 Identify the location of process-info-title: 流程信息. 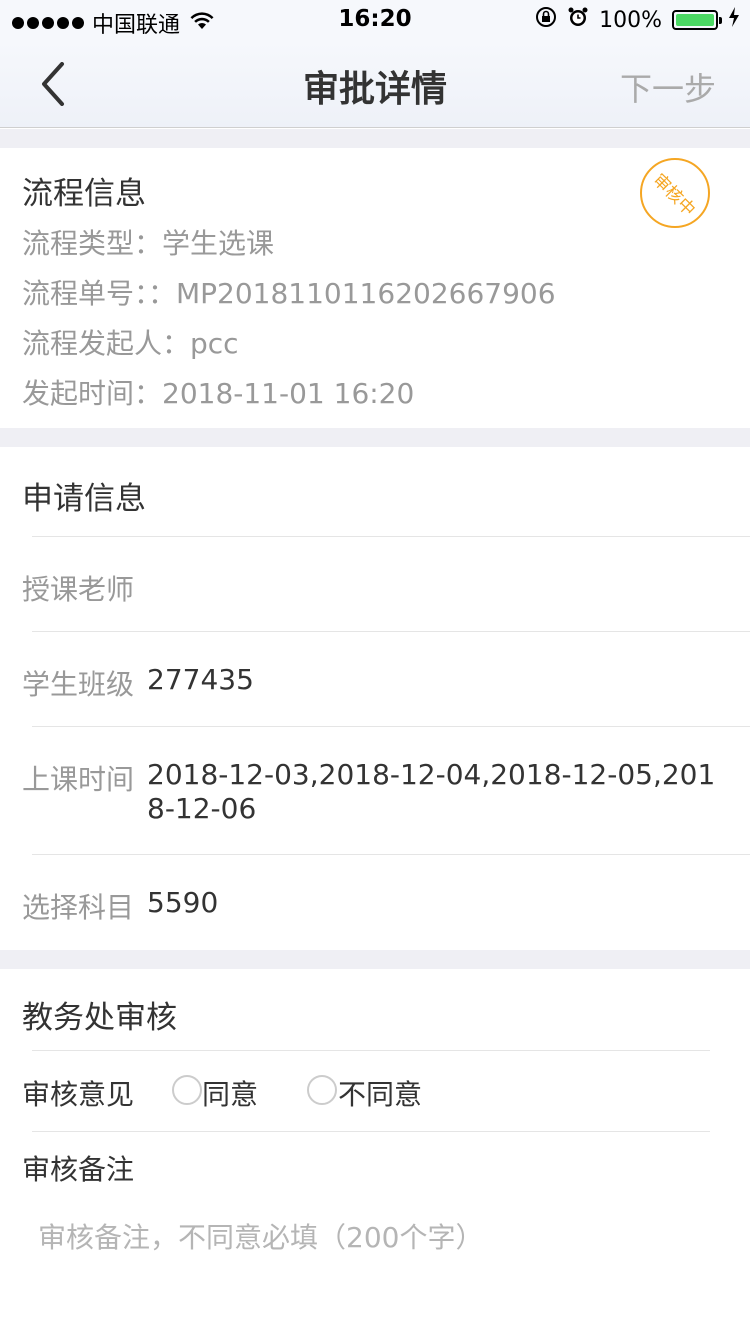
(84, 194).